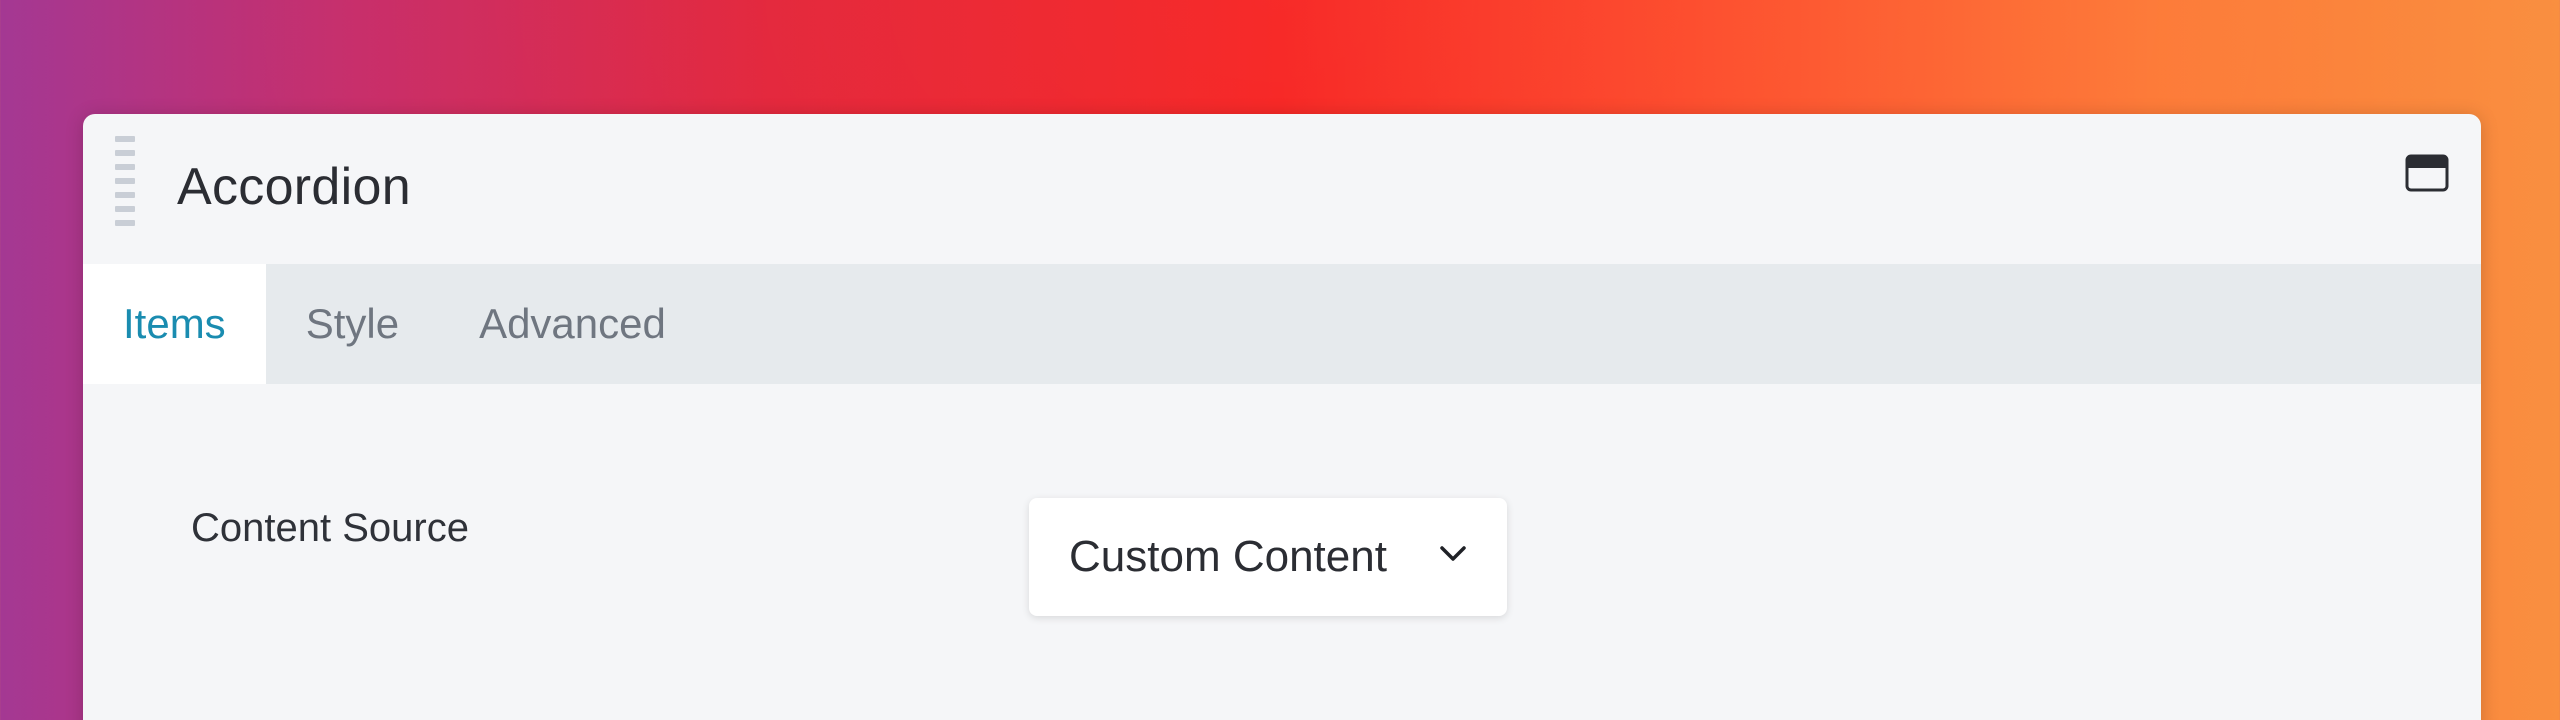 This screenshot has height=720, width=2560. I want to click on content-source-value: Custom Content, so click(1228, 556).